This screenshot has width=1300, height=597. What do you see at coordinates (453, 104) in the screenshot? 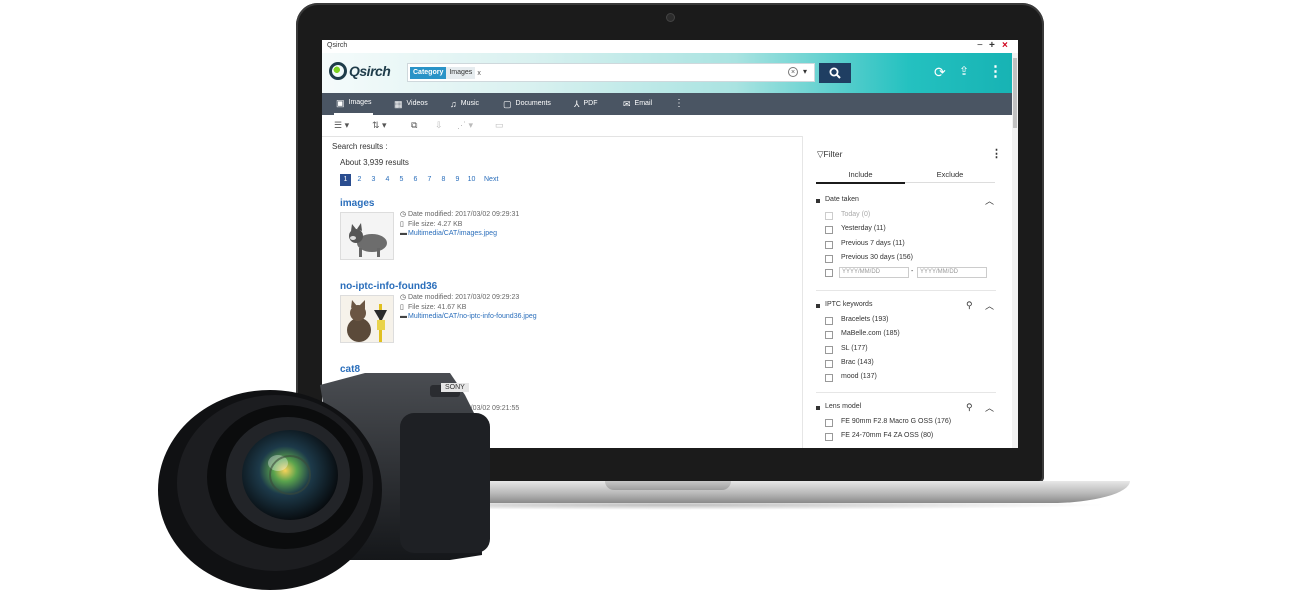
I see `music-note-icon: ♫` at bounding box center [453, 104].